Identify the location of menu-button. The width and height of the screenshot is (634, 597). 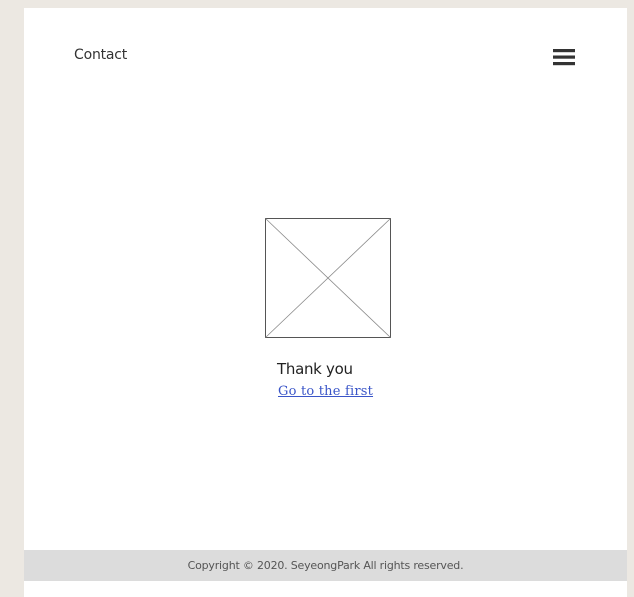
(564, 57).